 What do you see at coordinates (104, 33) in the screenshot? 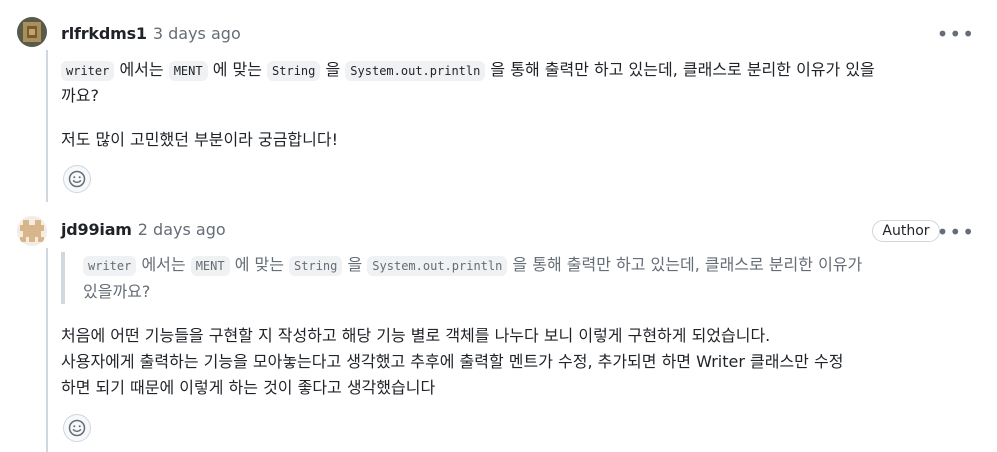
I see `author-name: rlfrkdms1` at bounding box center [104, 33].